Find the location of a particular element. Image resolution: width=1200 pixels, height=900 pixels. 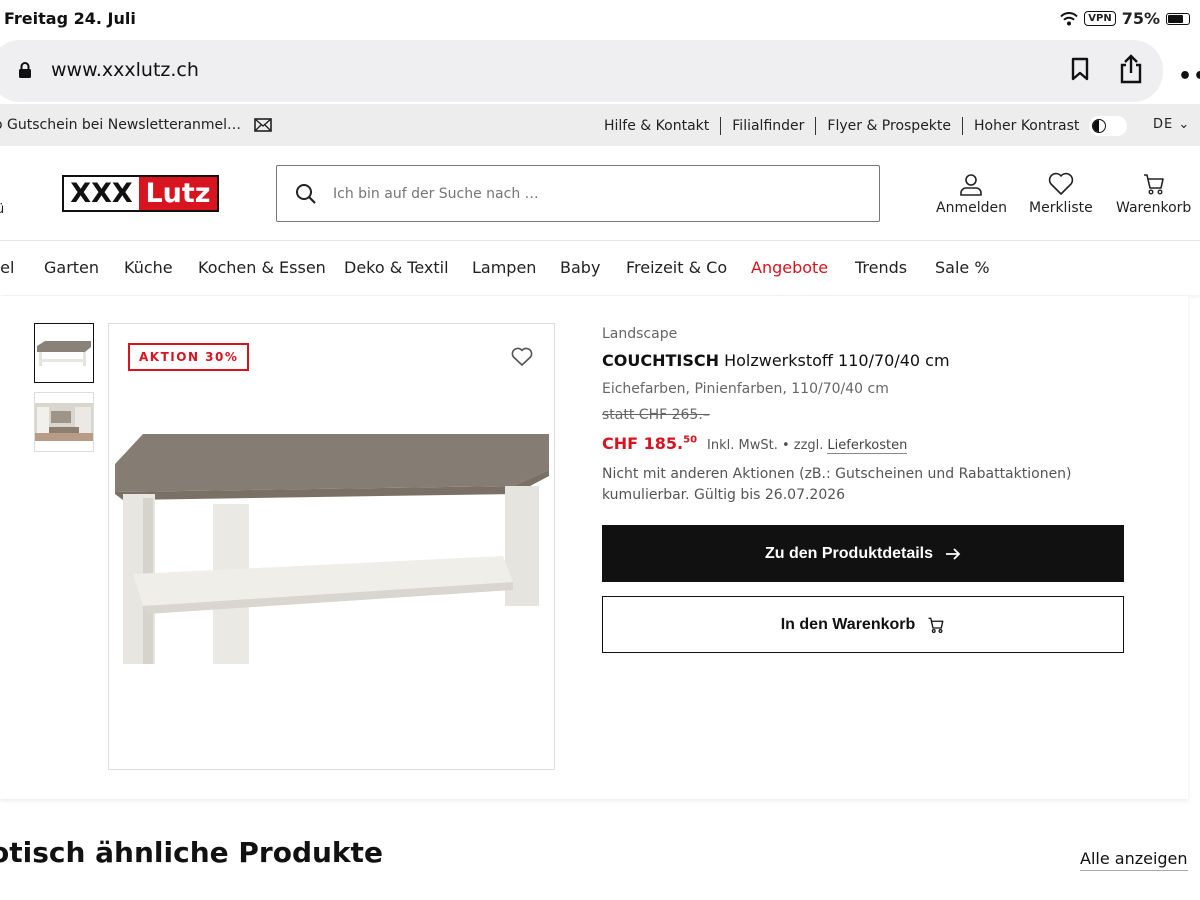

search-box is located at coordinates (578, 193).